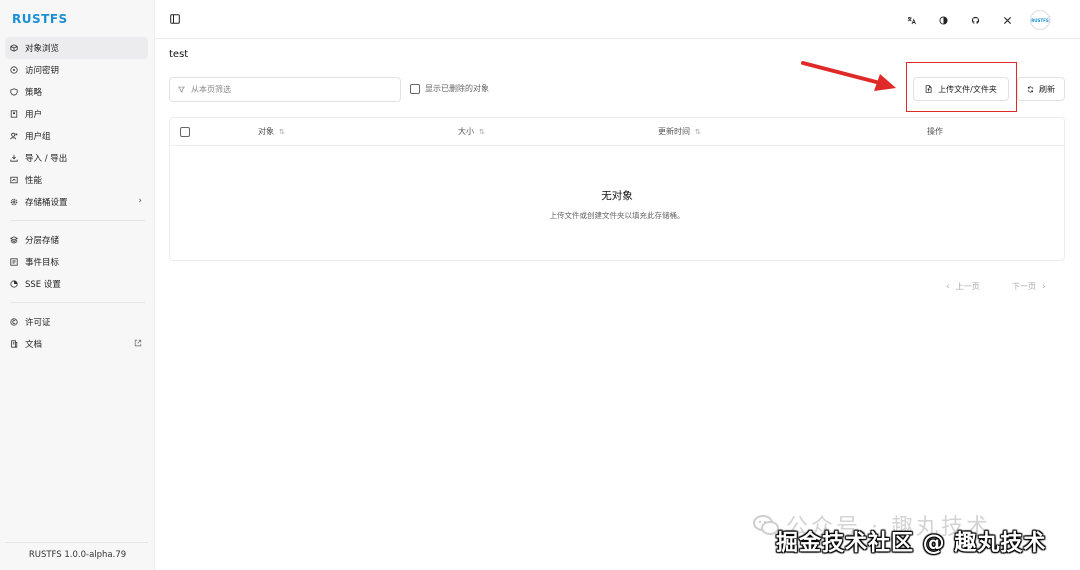 The image size is (1080, 570). Describe the element at coordinates (935, 131) in the screenshot. I see `column-header-actions: 操作` at that location.